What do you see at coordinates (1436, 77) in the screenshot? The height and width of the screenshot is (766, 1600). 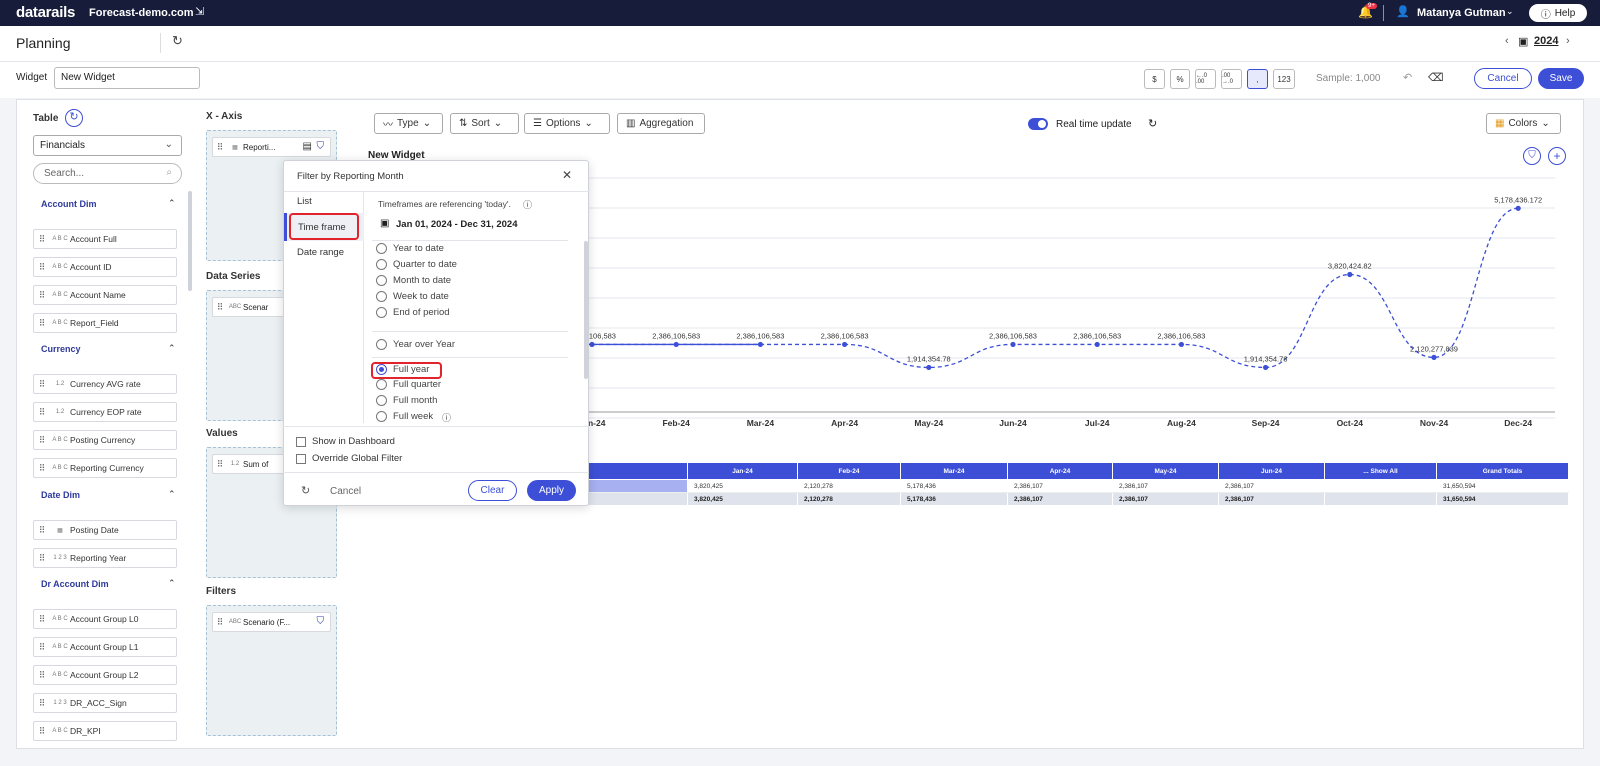 I see `eraser-icon: ⌫` at bounding box center [1436, 77].